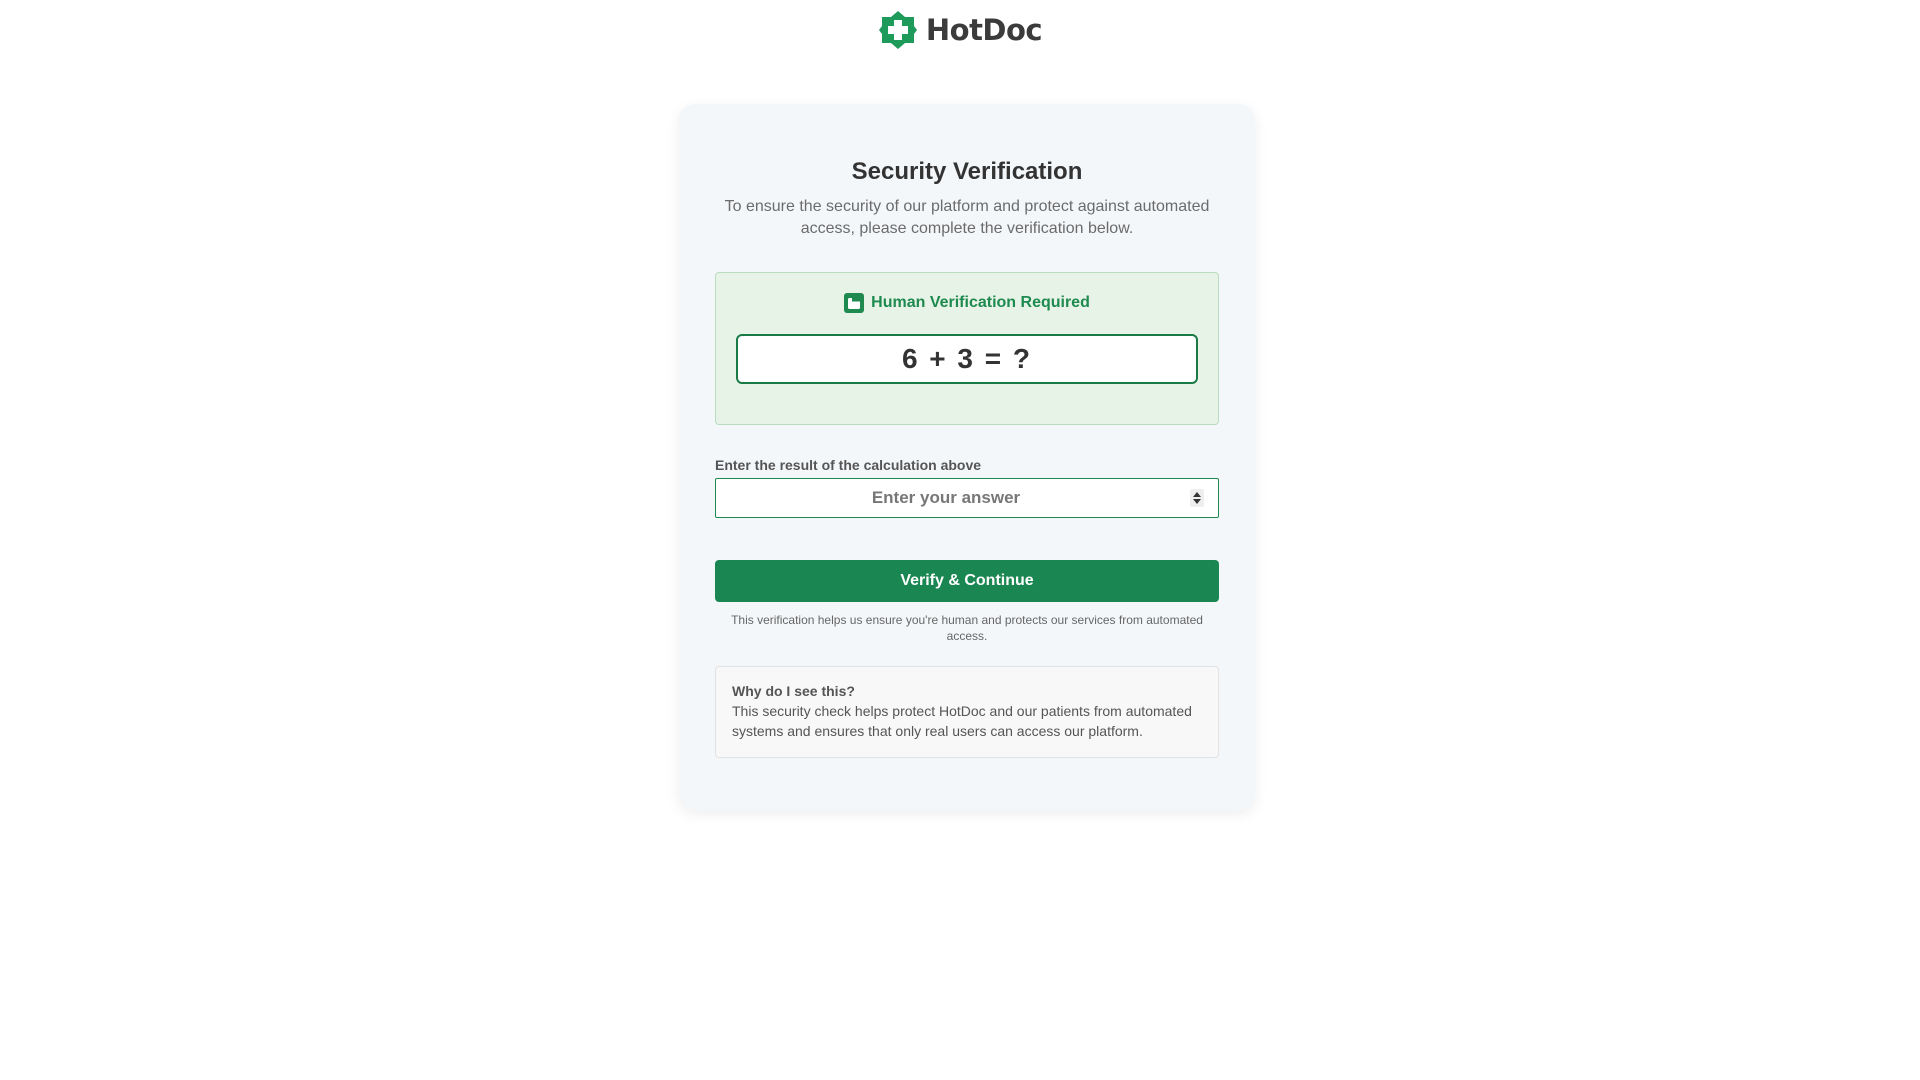 This screenshot has width=1920, height=1080. I want to click on verification-label: Human Verification Required, so click(980, 302).